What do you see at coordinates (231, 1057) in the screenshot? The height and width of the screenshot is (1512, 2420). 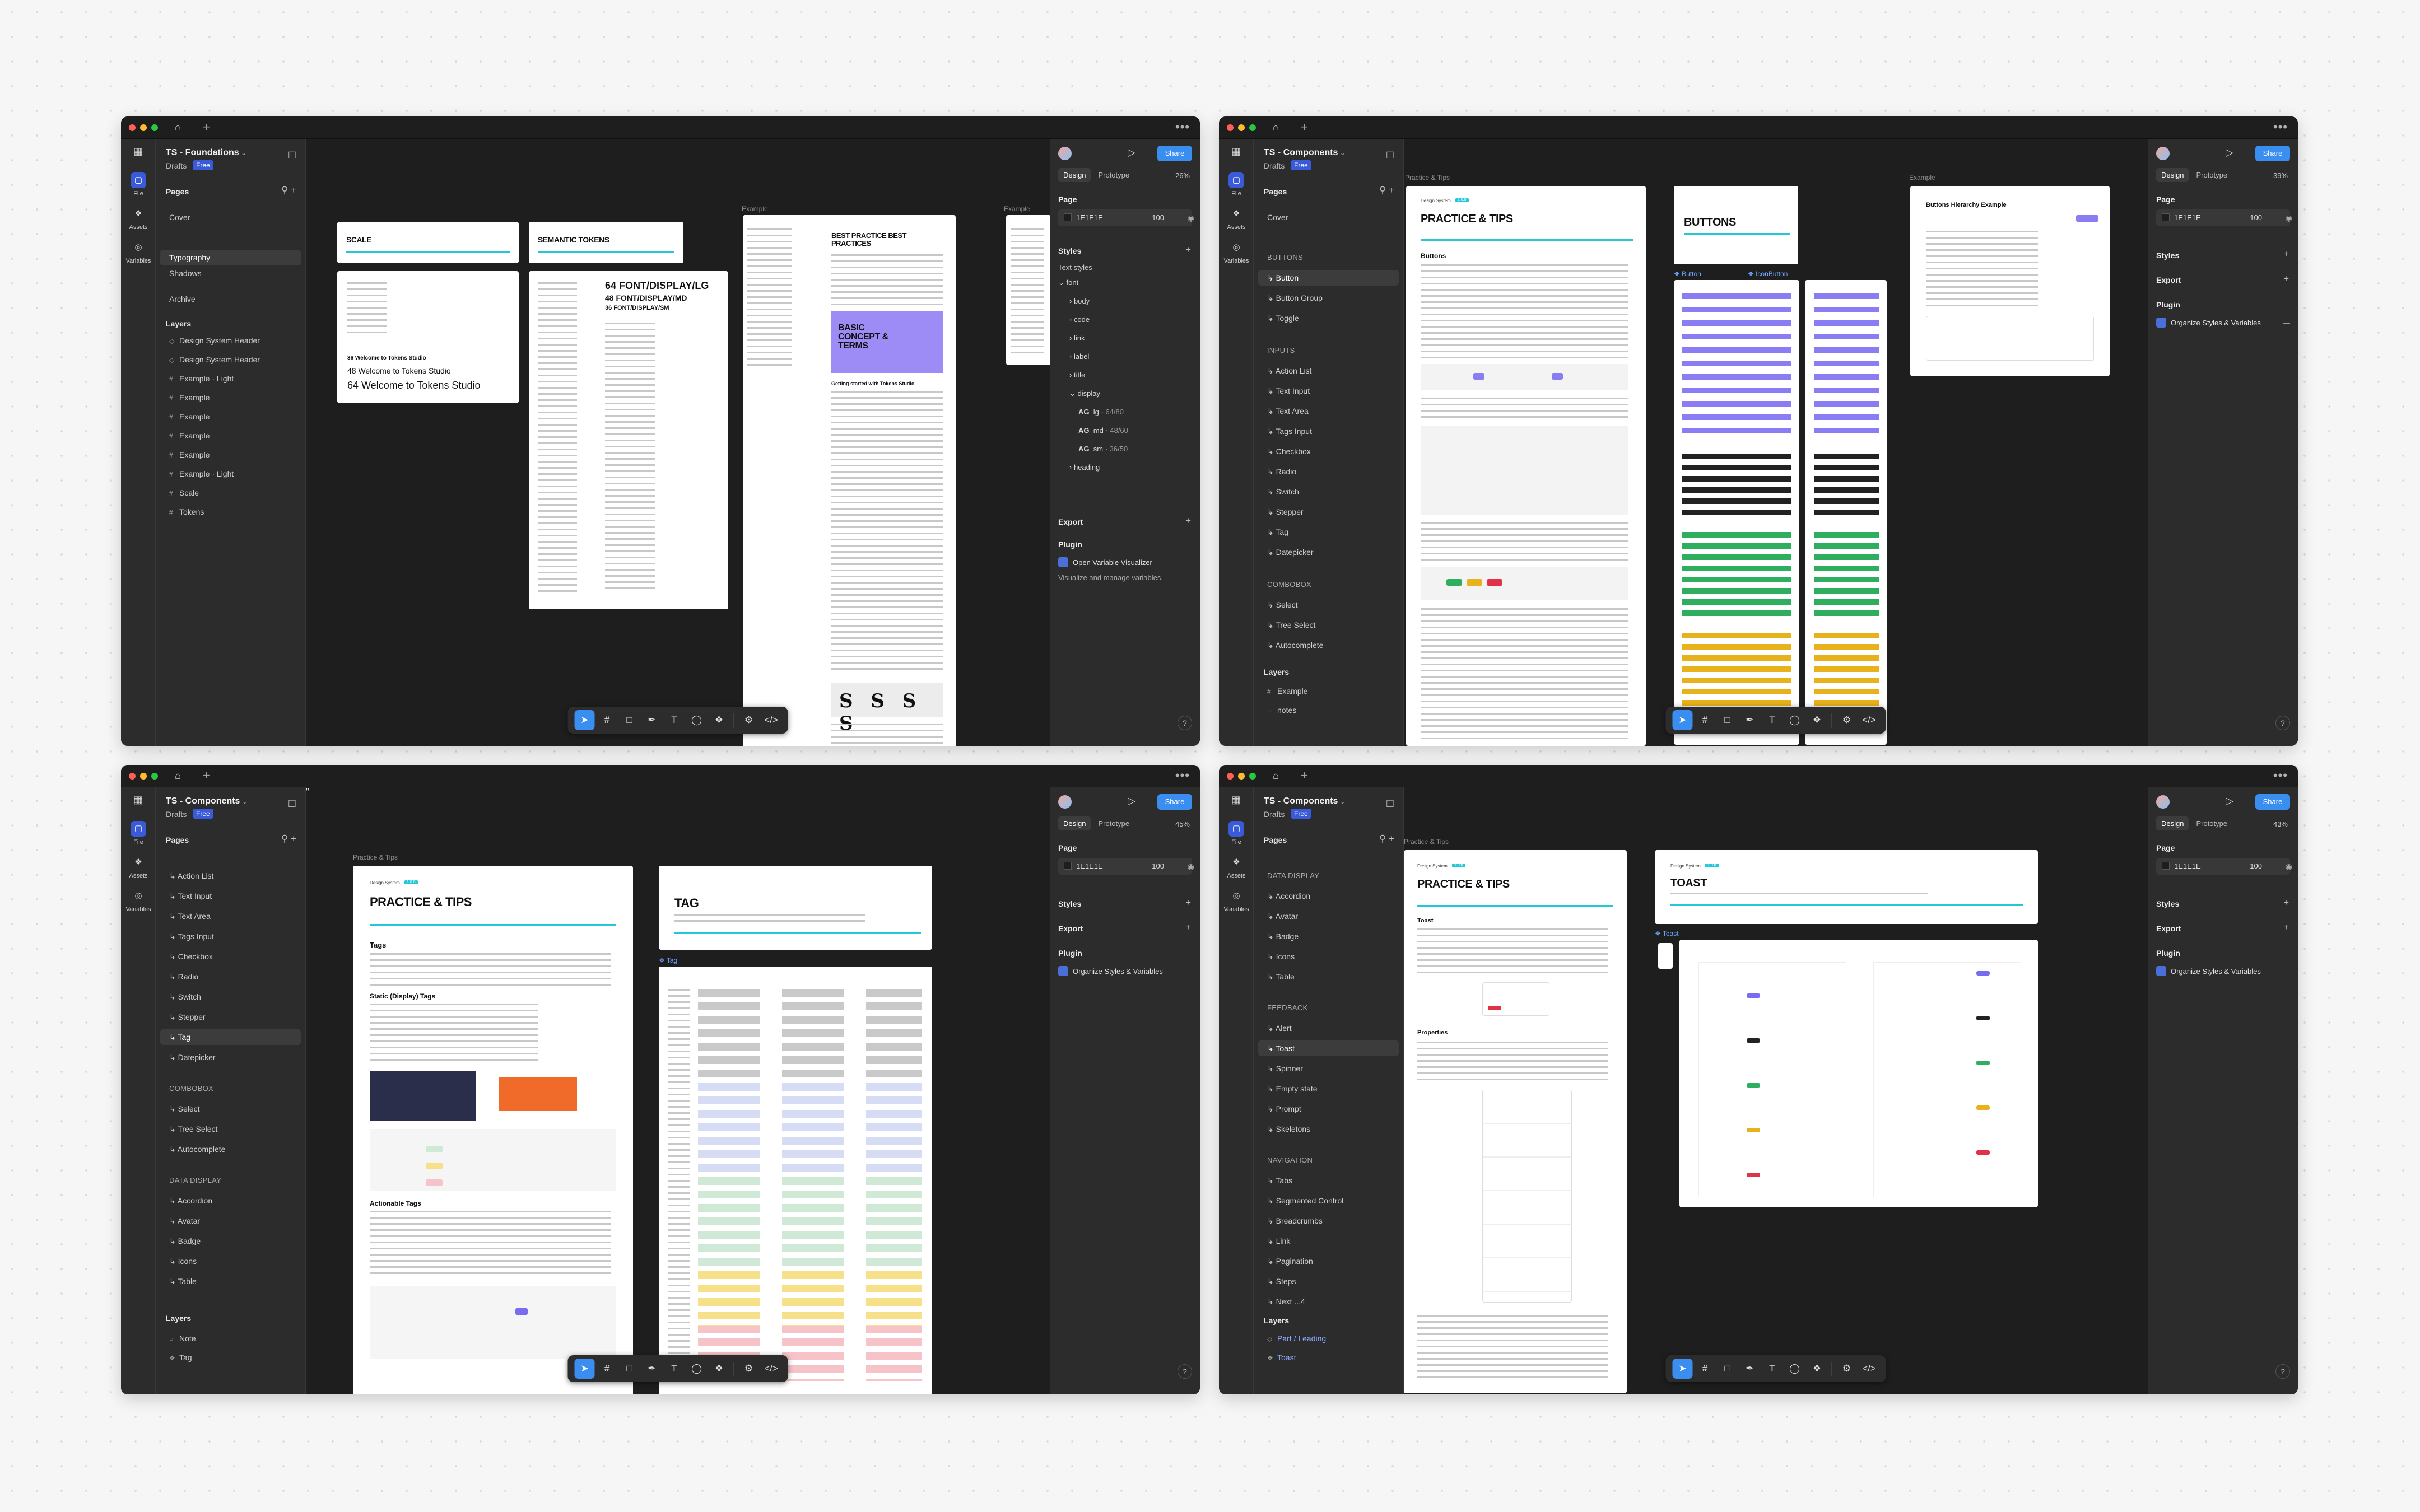 I see `page-item: ↳ Datepicker` at bounding box center [231, 1057].